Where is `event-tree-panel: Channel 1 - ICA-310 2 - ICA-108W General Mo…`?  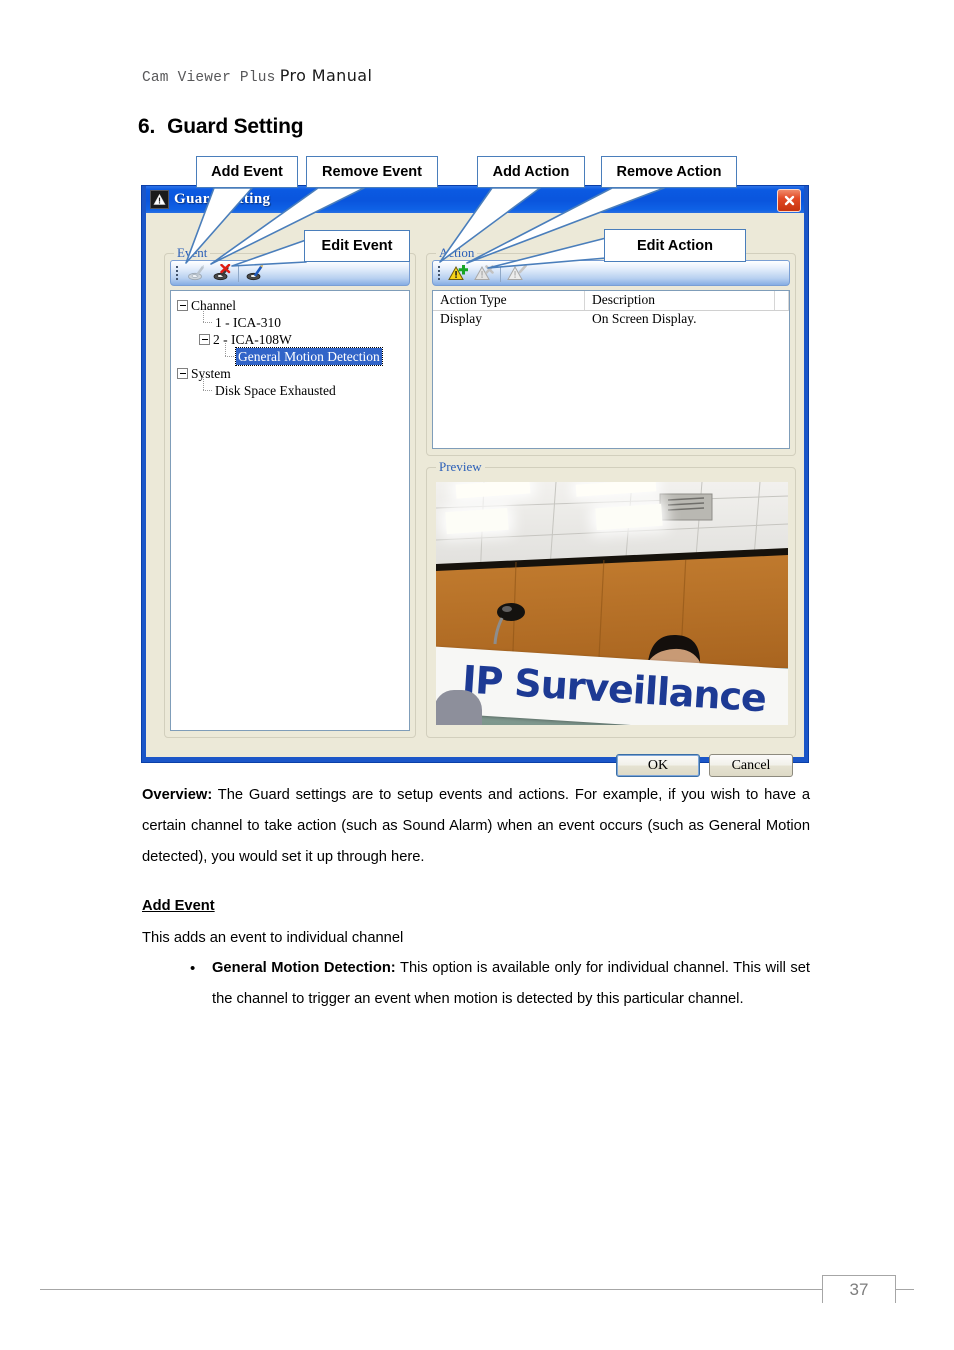
event-tree-panel: Channel 1 - ICA-310 2 - ICA-108W General Mo… is located at coordinates (290, 510).